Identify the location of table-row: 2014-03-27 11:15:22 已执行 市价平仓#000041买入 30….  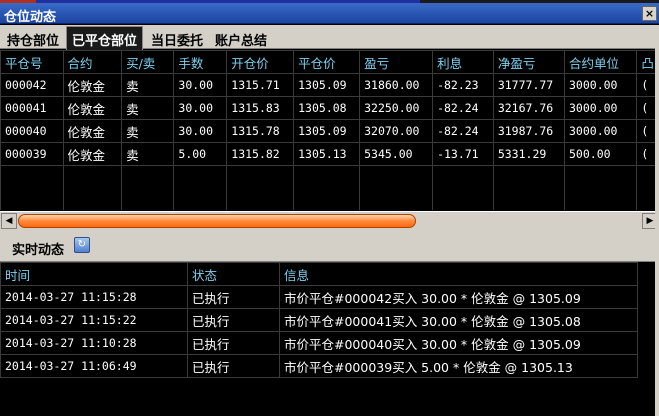
(319, 320).